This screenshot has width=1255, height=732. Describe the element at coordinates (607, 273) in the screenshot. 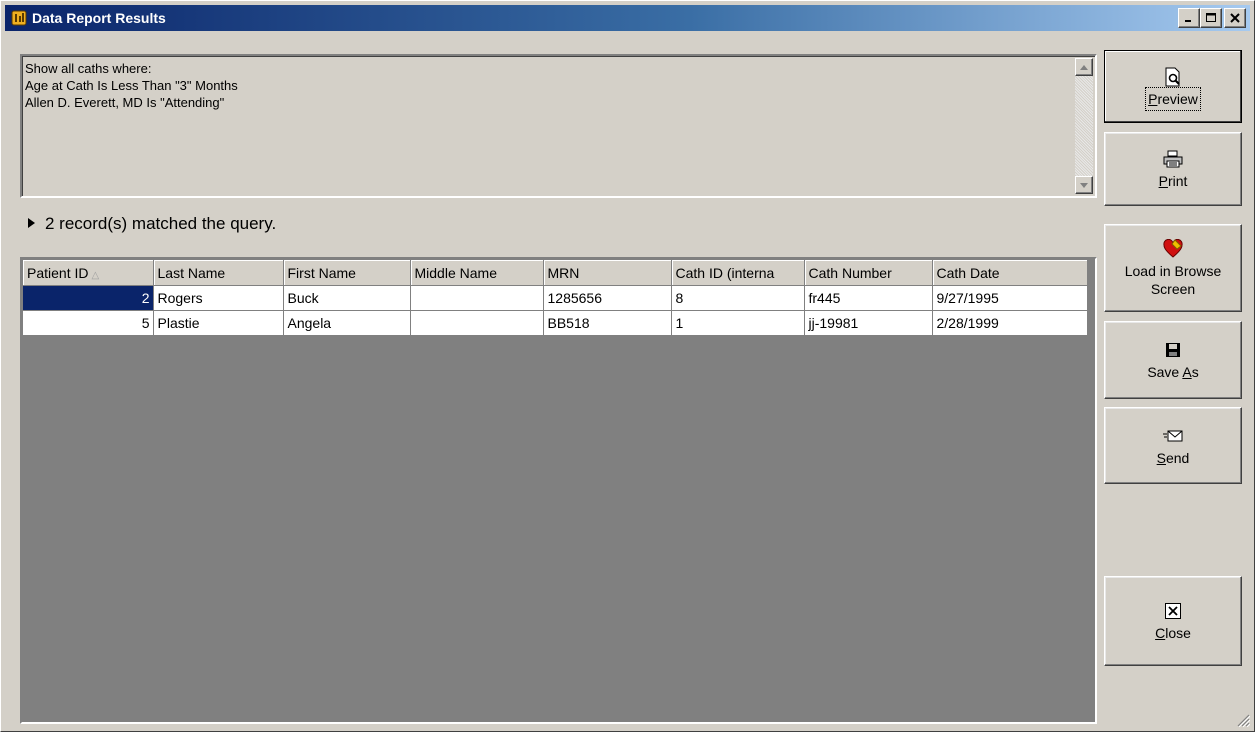

I see `column-header-mrn: MRN` at that location.